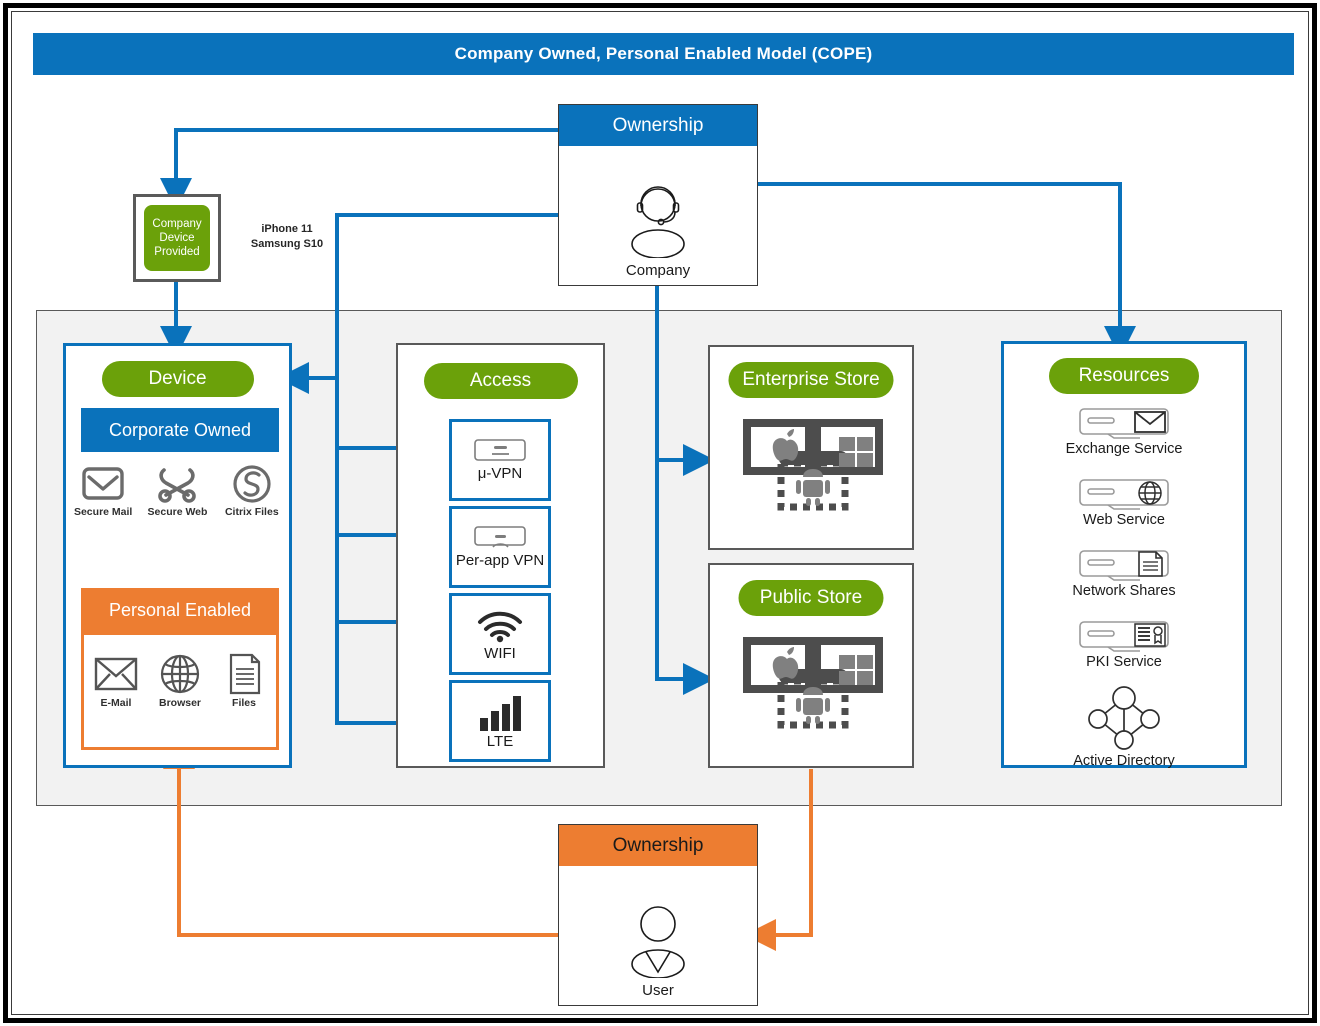 The width and height of the screenshot is (1320, 1026). What do you see at coordinates (1124, 423) in the screenshot?
I see `server-mail-icon` at bounding box center [1124, 423].